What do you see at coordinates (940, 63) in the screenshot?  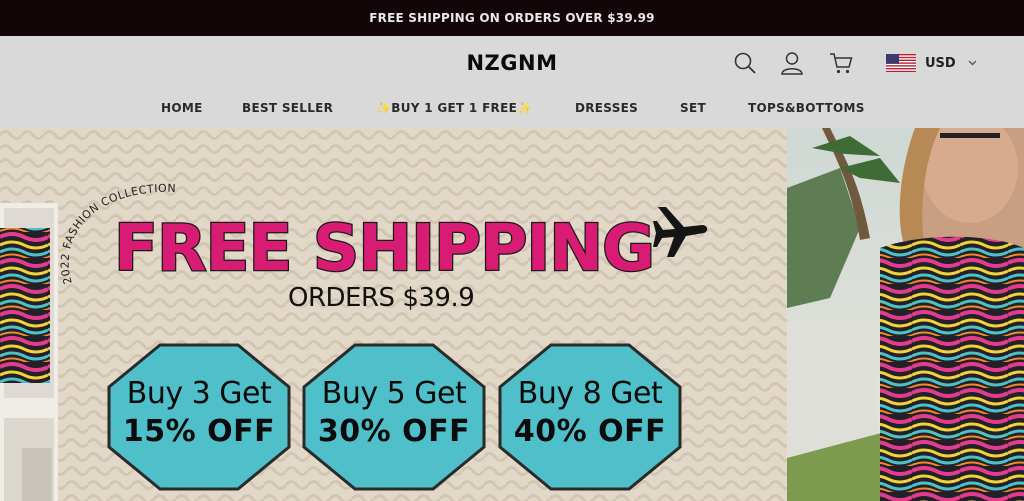 I see `currency-label: USD` at bounding box center [940, 63].